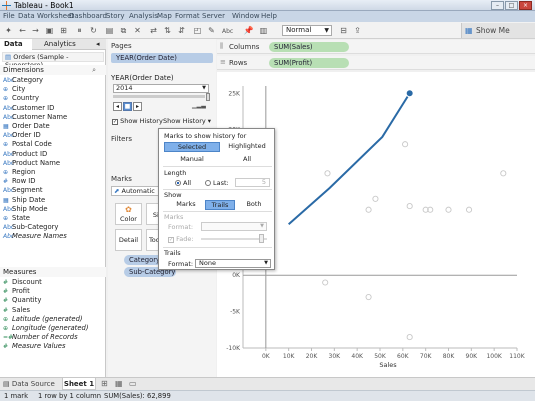 The width and height of the screenshot is (535, 401). Describe the element at coordinates (309, 47) in the screenshot. I see `columns-pill-sum-sales: SUM(Sales)` at that location.